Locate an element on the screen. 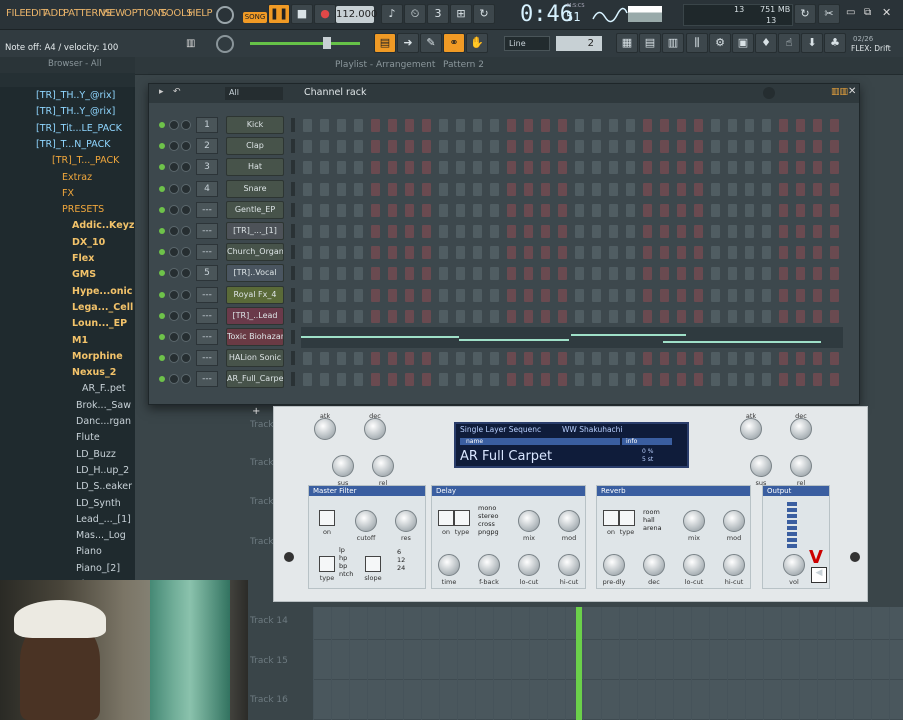 Image resolution: width=903 pixels, height=720 pixels. channel-led is located at coordinates (162, 167).